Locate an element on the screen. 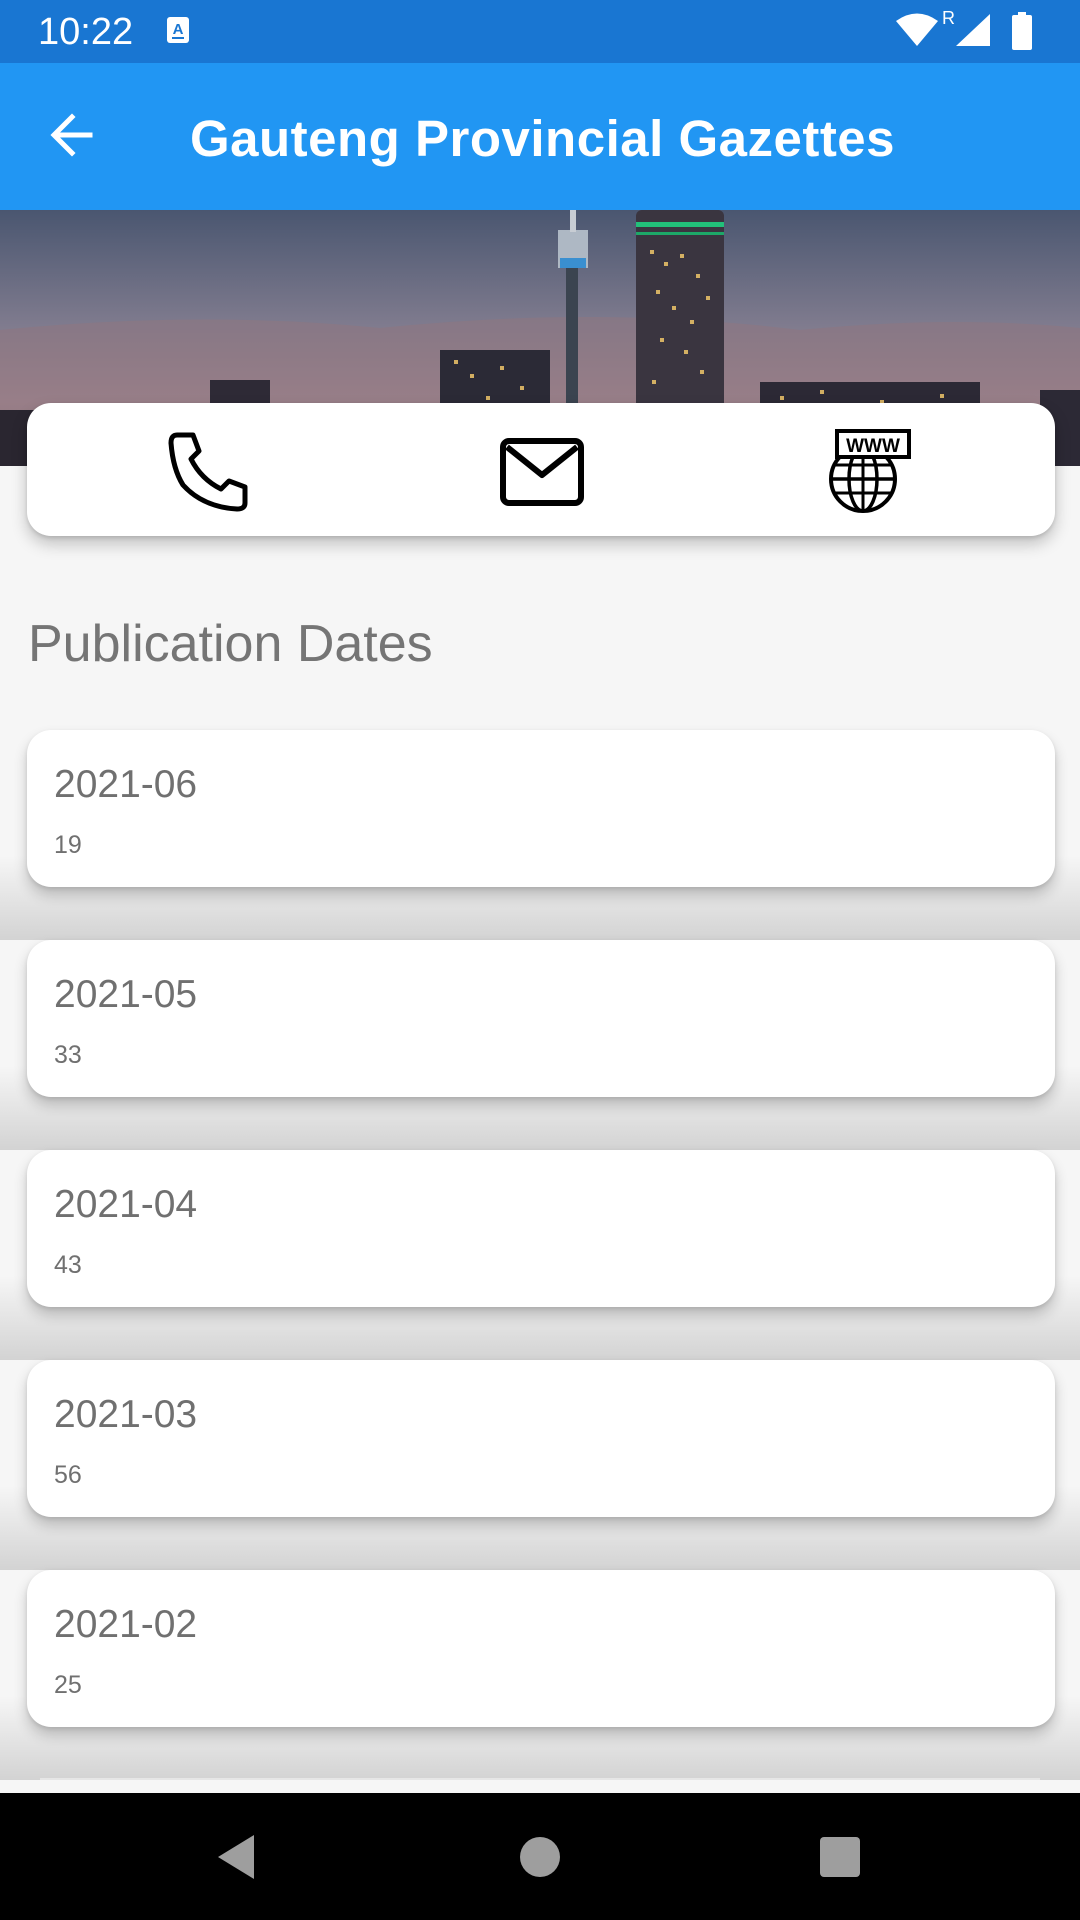  date-card-2021-02: 2021-02 25 is located at coordinates (541, 1648).